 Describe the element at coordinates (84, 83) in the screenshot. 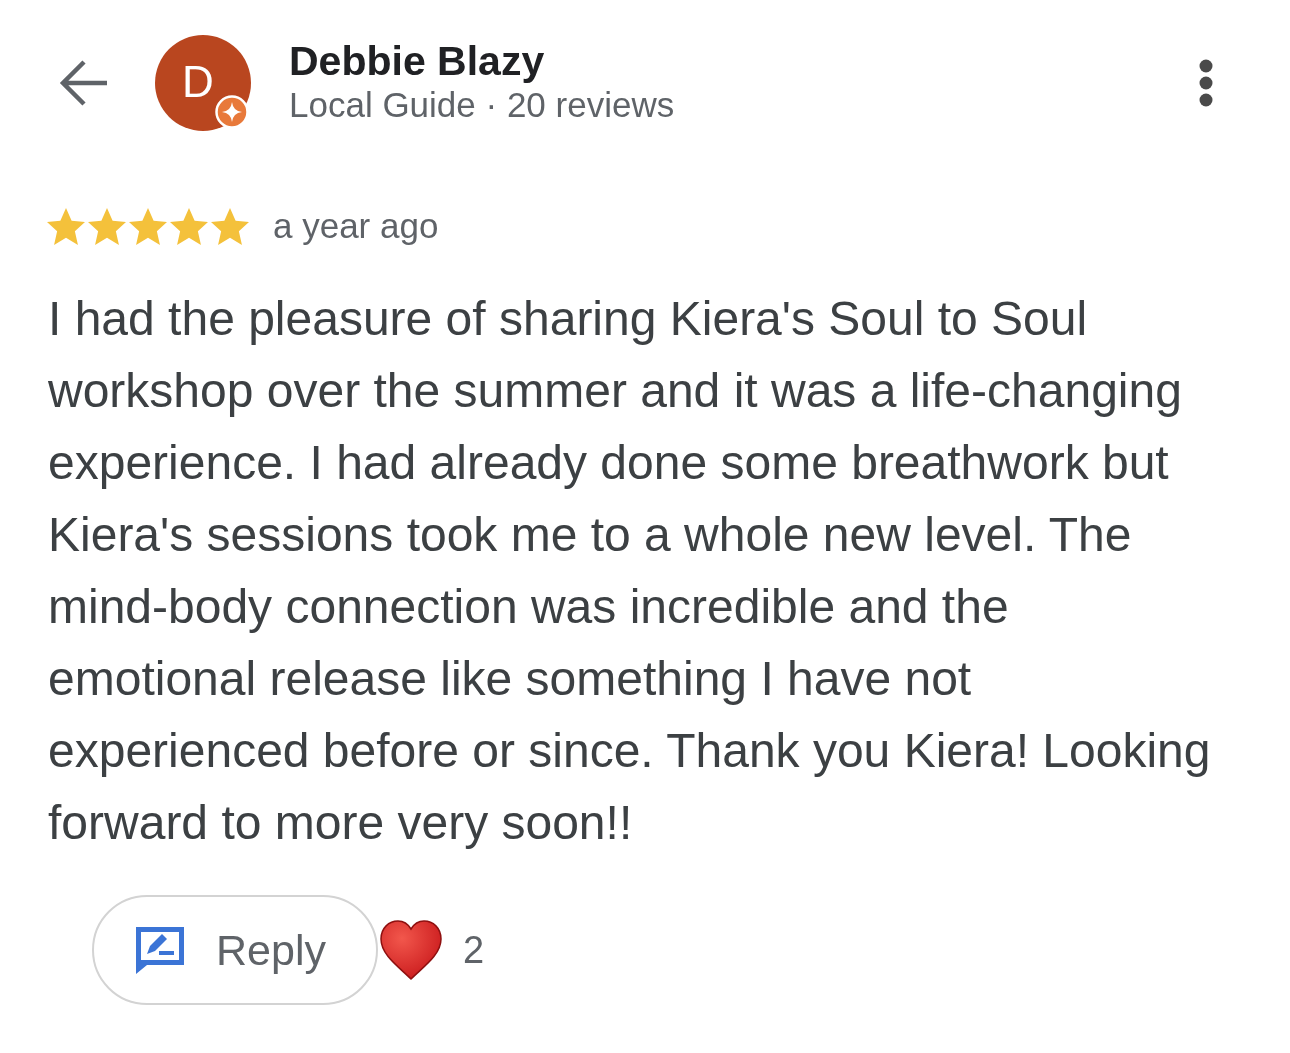

I see `back-button` at that location.